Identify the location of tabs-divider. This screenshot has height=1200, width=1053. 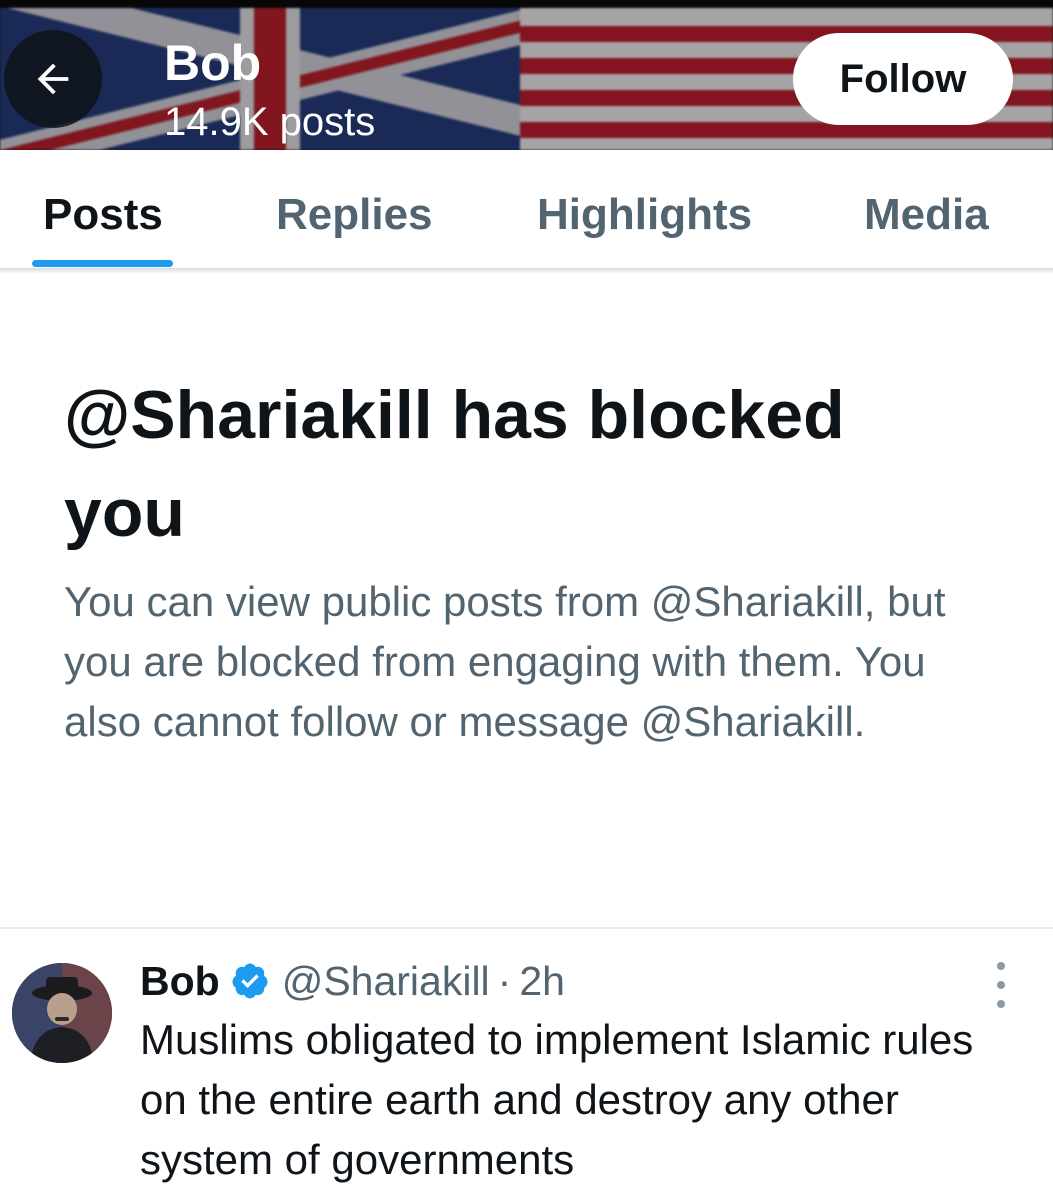
(526, 271).